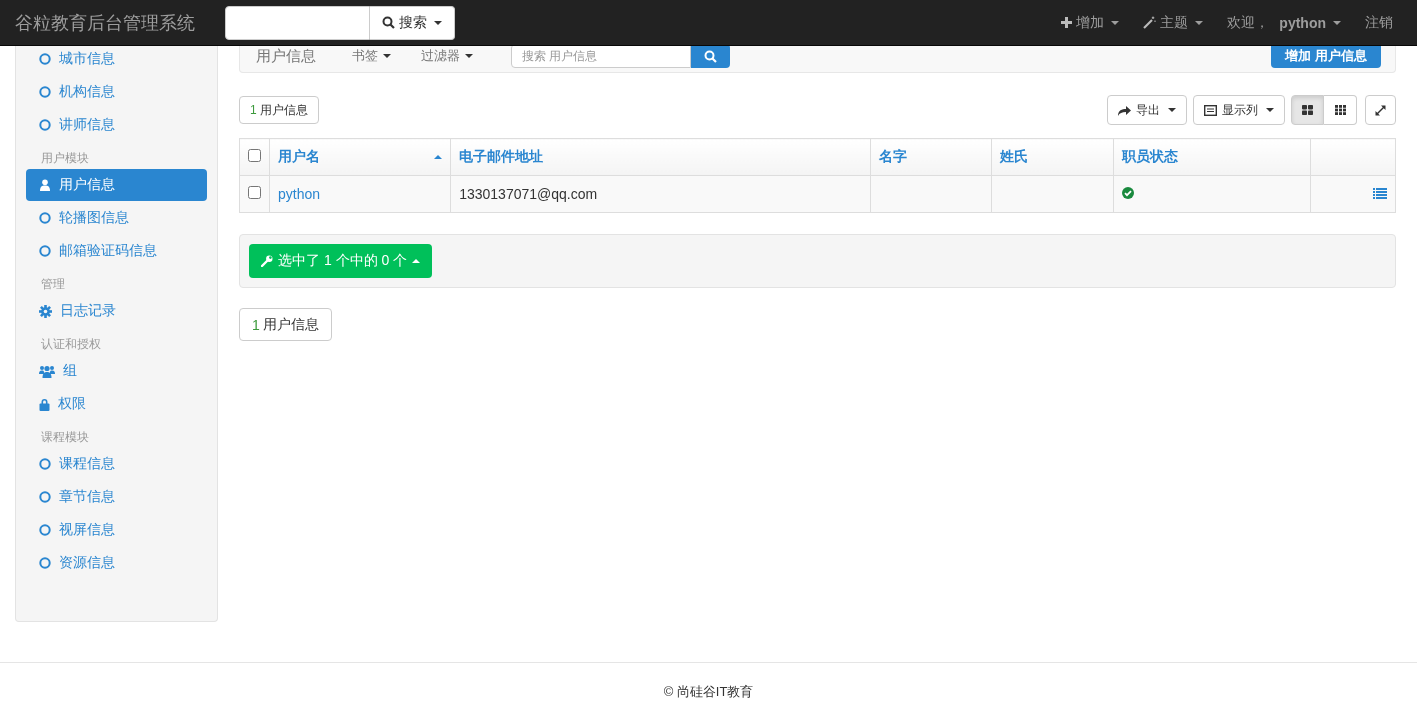 Image resolution: width=1417 pixels, height=709 pixels. What do you see at coordinates (65, 437) in the screenshot?
I see `sidebar-section-title: 课程模块` at bounding box center [65, 437].